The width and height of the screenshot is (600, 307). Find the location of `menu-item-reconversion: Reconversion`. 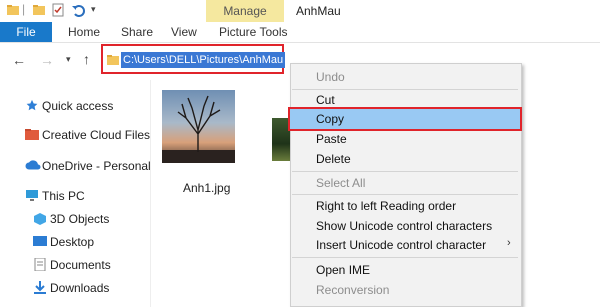

menu-item-reconversion: Reconversion is located at coordinates (352, 290).